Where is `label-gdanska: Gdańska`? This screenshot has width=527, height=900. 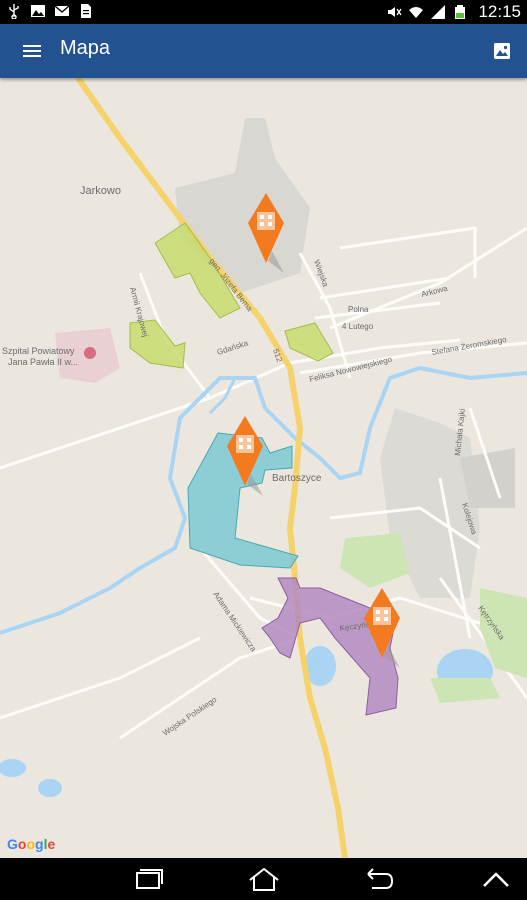
label-gdanska: Gdańska is located at coordinates (233, 347).